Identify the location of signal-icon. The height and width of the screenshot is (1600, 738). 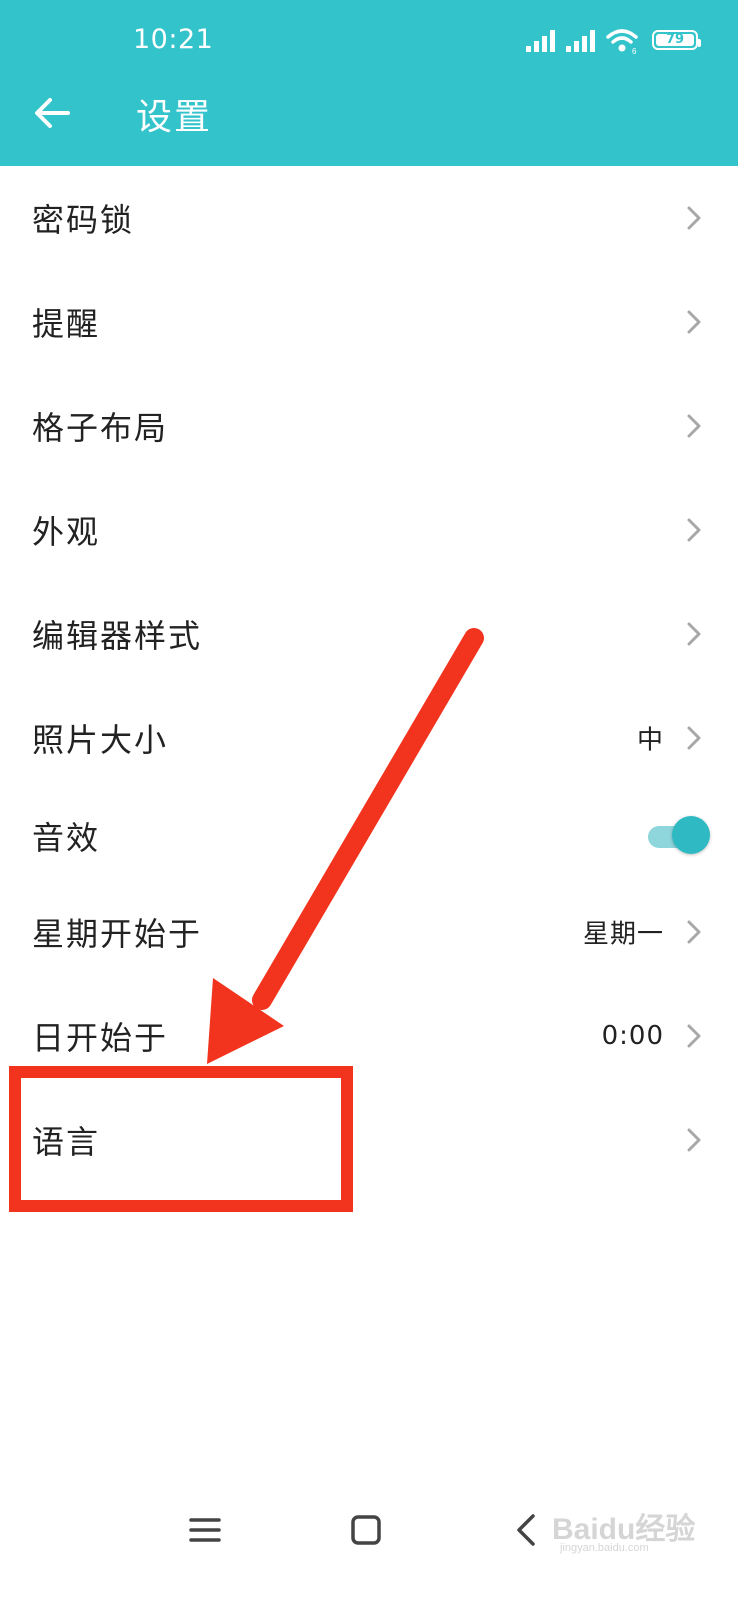
(540, 41).